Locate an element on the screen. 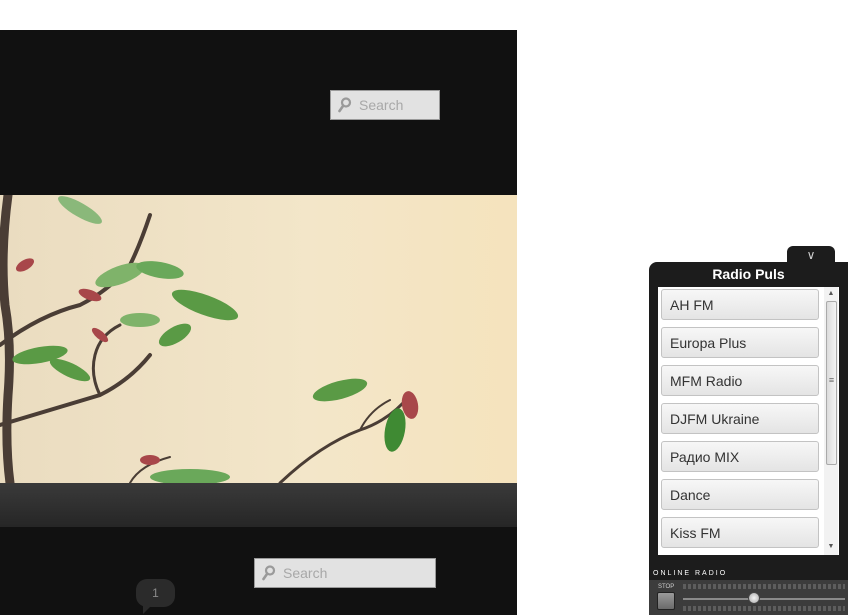  comment-count: 1 is located at coordinates (155, 593).